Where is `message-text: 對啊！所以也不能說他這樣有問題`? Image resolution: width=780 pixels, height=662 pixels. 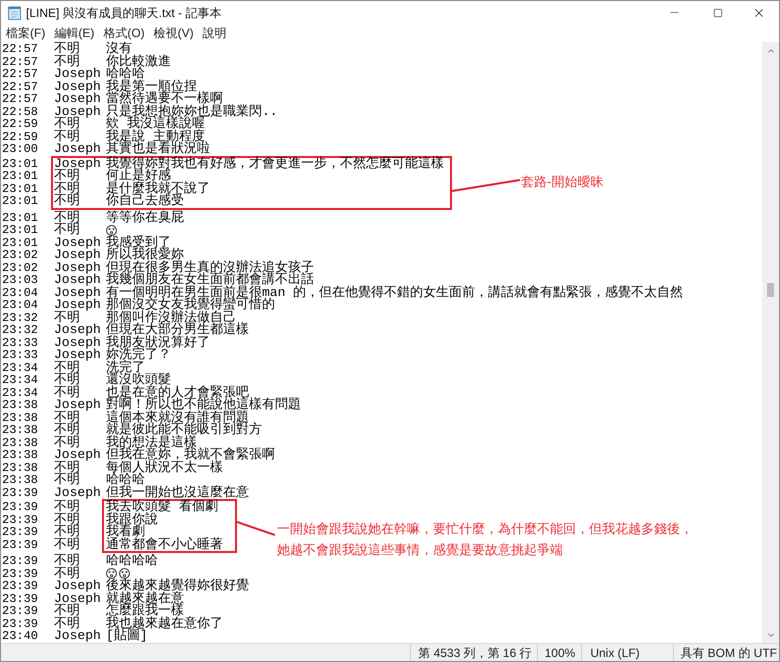 message-text: 對啊！所以也不能說他這樣有問題 is located at coordinates (203, 405).